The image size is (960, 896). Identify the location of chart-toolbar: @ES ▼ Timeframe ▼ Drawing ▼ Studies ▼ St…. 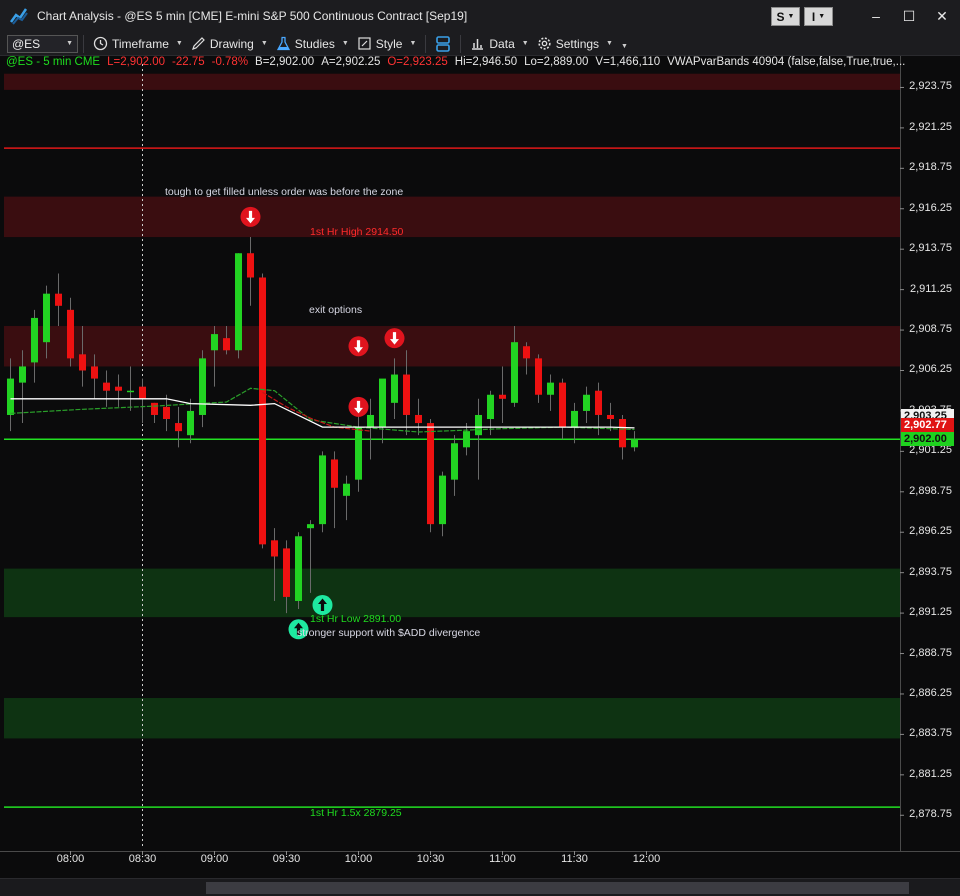
(480, 44).